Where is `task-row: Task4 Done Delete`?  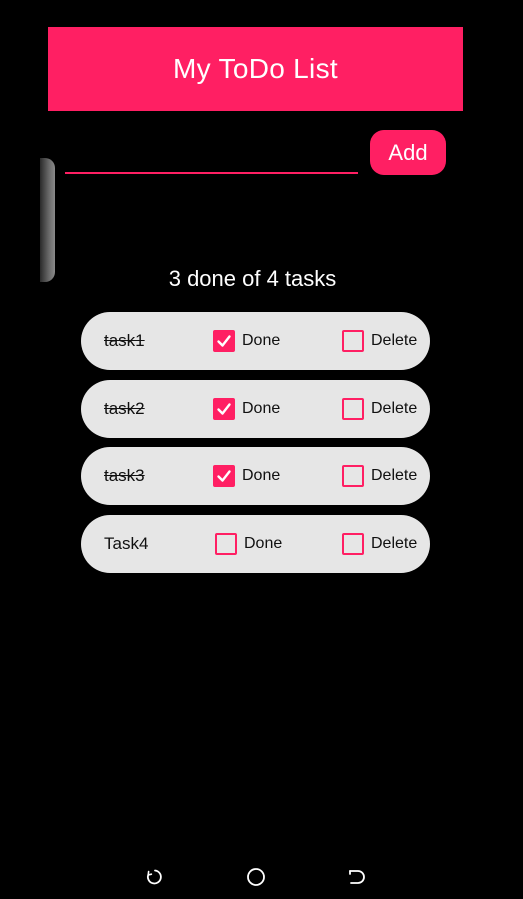 task-row: Task4 Done Delete is located at coordinates (255, 543).